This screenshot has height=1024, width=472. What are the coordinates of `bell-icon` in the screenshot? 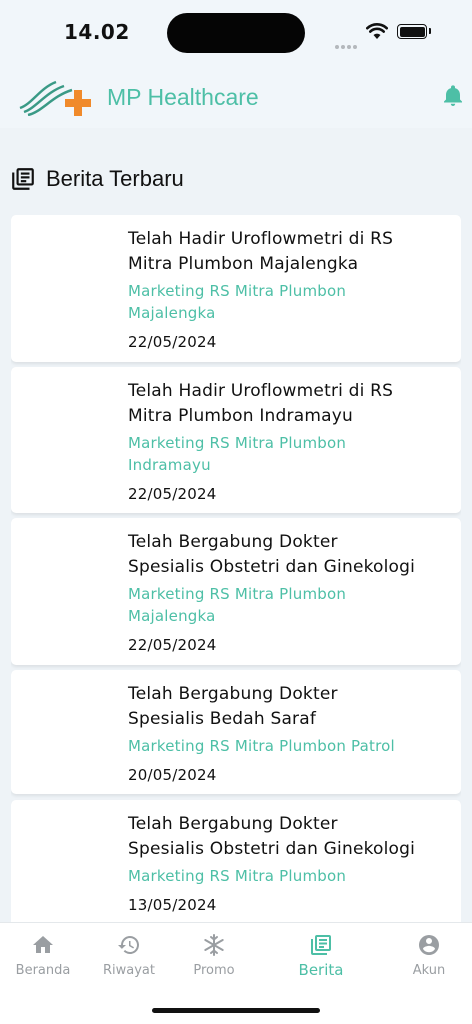 It's located at (453, 96).